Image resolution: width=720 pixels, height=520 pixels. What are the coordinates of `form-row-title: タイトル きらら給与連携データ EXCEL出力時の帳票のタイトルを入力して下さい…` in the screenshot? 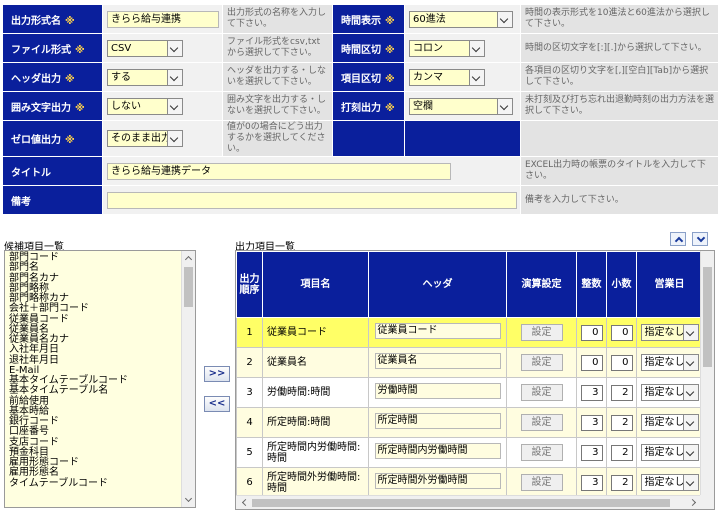 It's located at (360, 171).